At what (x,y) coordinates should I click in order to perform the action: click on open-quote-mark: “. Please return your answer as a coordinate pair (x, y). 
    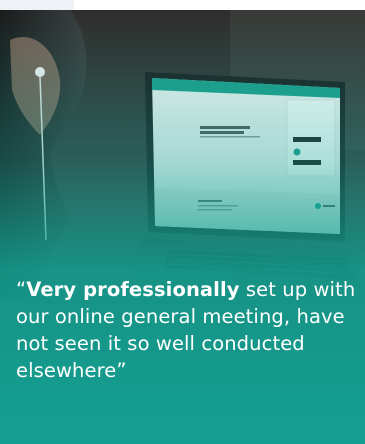
    Looking at the image, I should click on (21, 289).